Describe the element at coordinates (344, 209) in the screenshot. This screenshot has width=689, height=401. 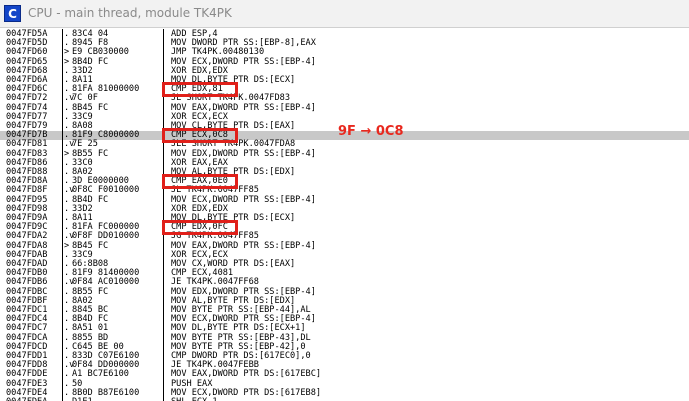
I see `instruction-row: 0047FD98. 33D2 XOR EDX,EDX` at that location.